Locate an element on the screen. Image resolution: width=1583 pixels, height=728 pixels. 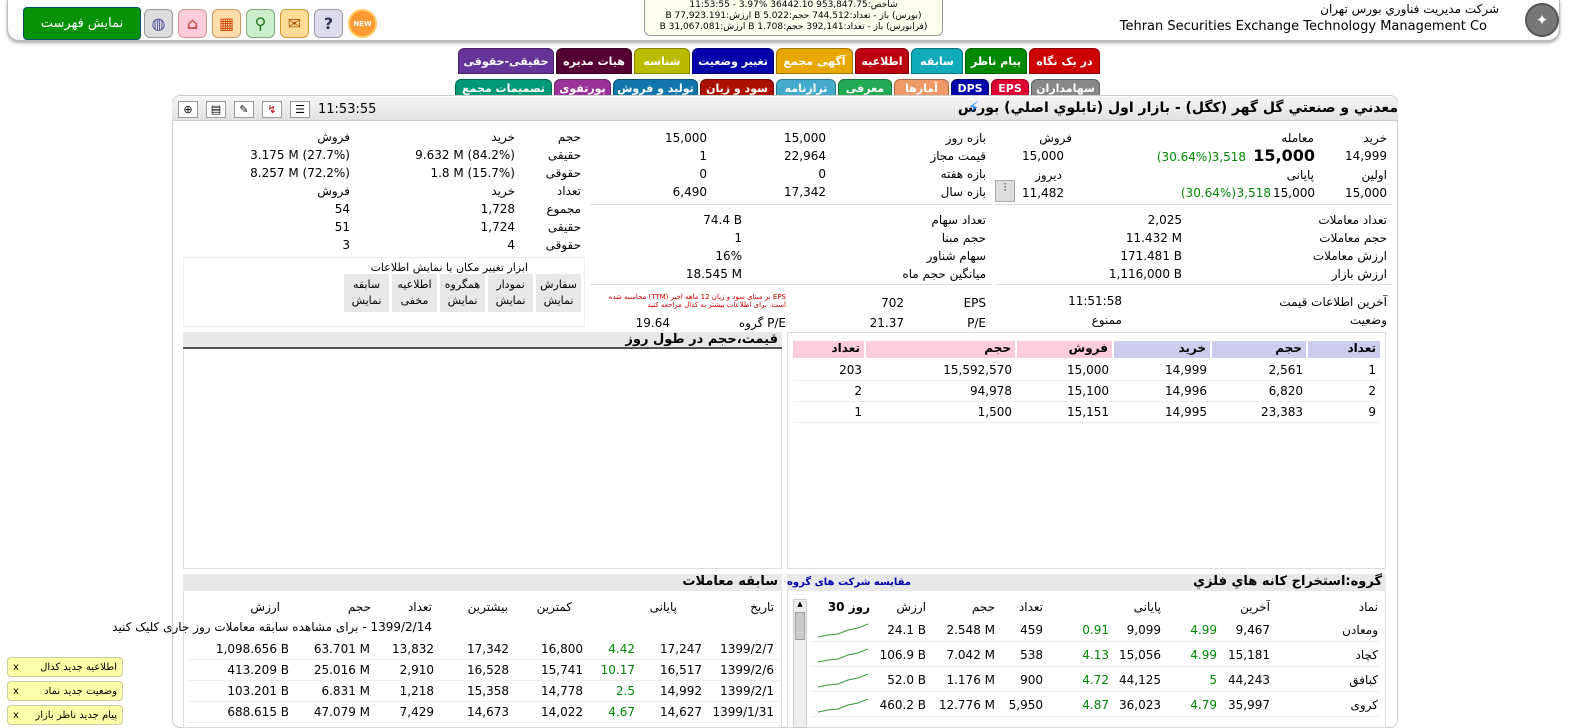
grp-cell: کبافق is located at coordinates (1363, 680).